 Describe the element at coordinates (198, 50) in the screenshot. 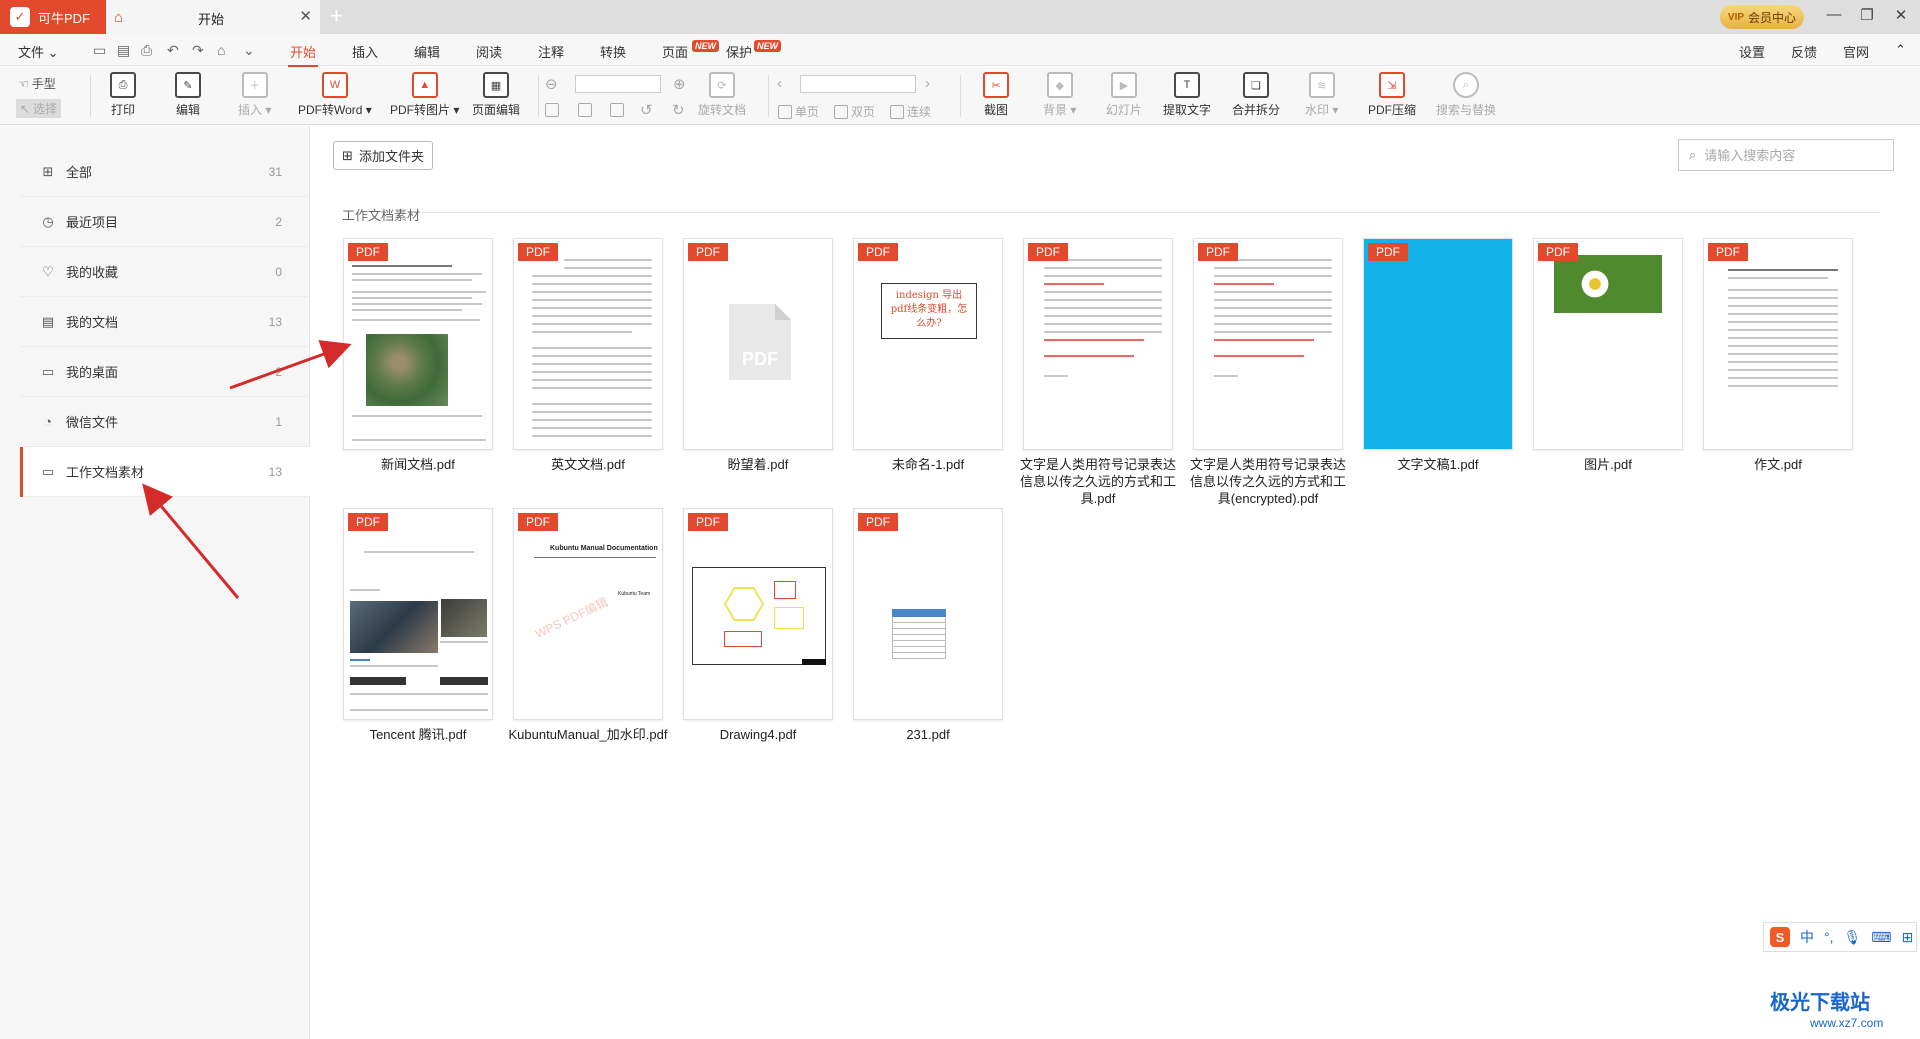

I see `redo-icon: ↷` at that location.